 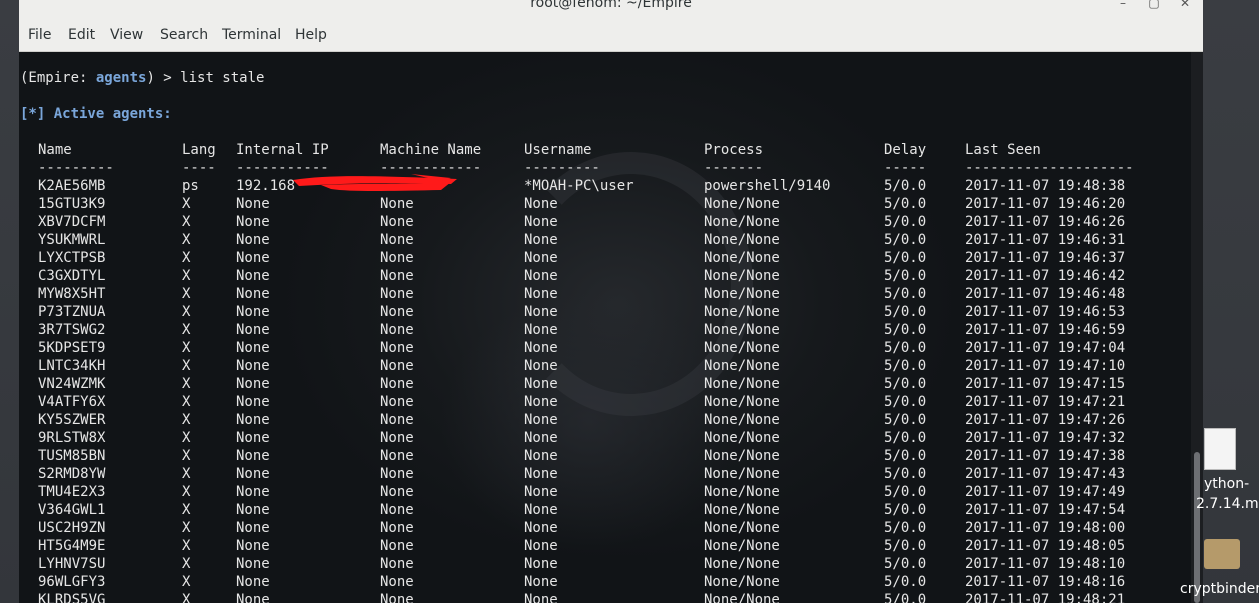 What do you see at coordinates (1045, 222) in the screenshot?
I see `cell-last-seen: 2017-11-07 19:46:26` at bounding box center [1045, 222].